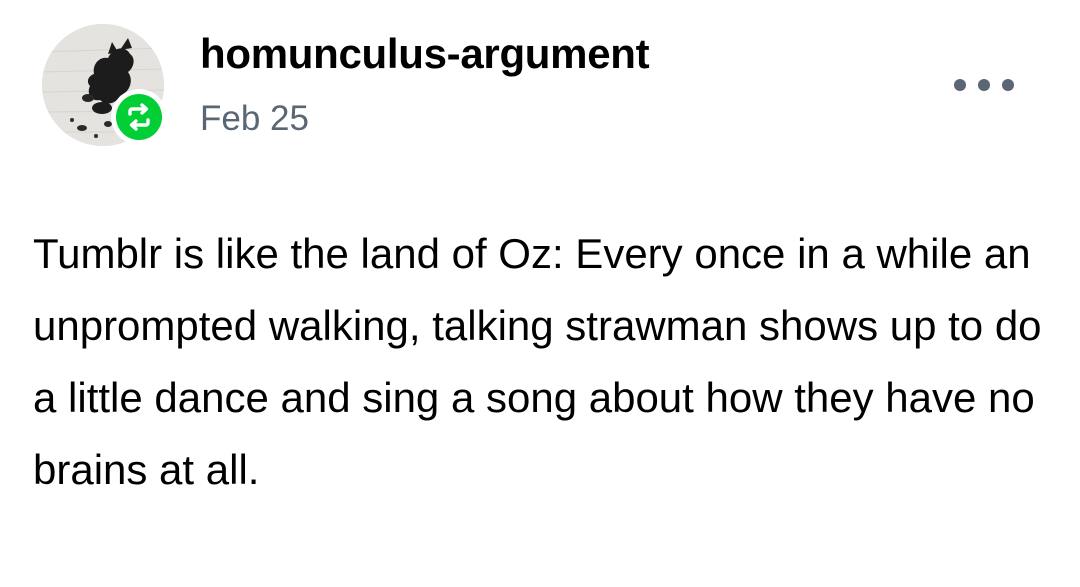 The image size is (1080, 587). What do you see at coordinates (254, 119) in the screenshot?
I see `post-timestamp-link: Feb 25` at bounding box center [254, 119].